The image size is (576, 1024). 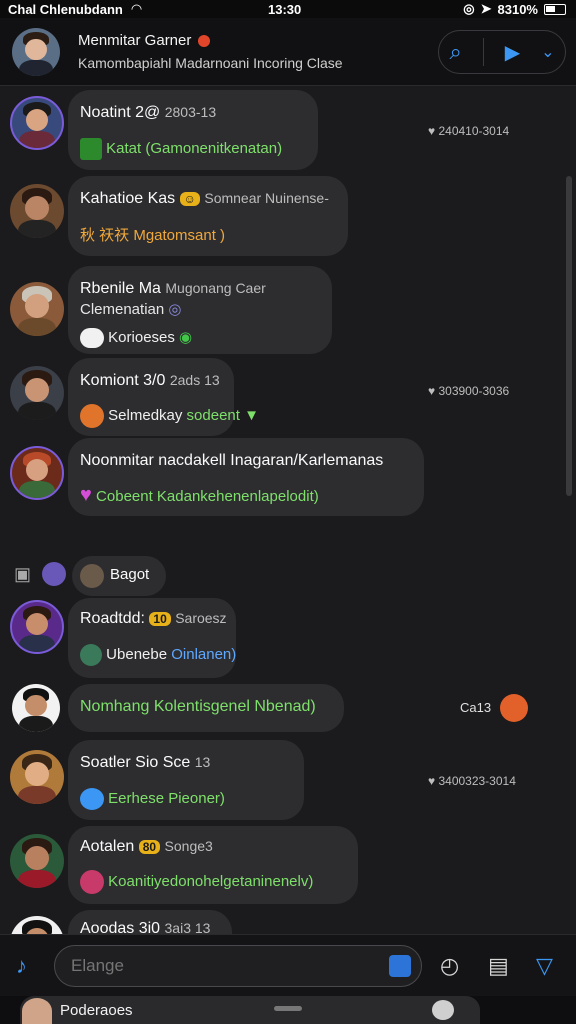 What do you see at coordinates (145, 927) in the screenshot?
I see `sender-name: Aoodas 3i0 3ai3 13` at bounding box center [145, 927].